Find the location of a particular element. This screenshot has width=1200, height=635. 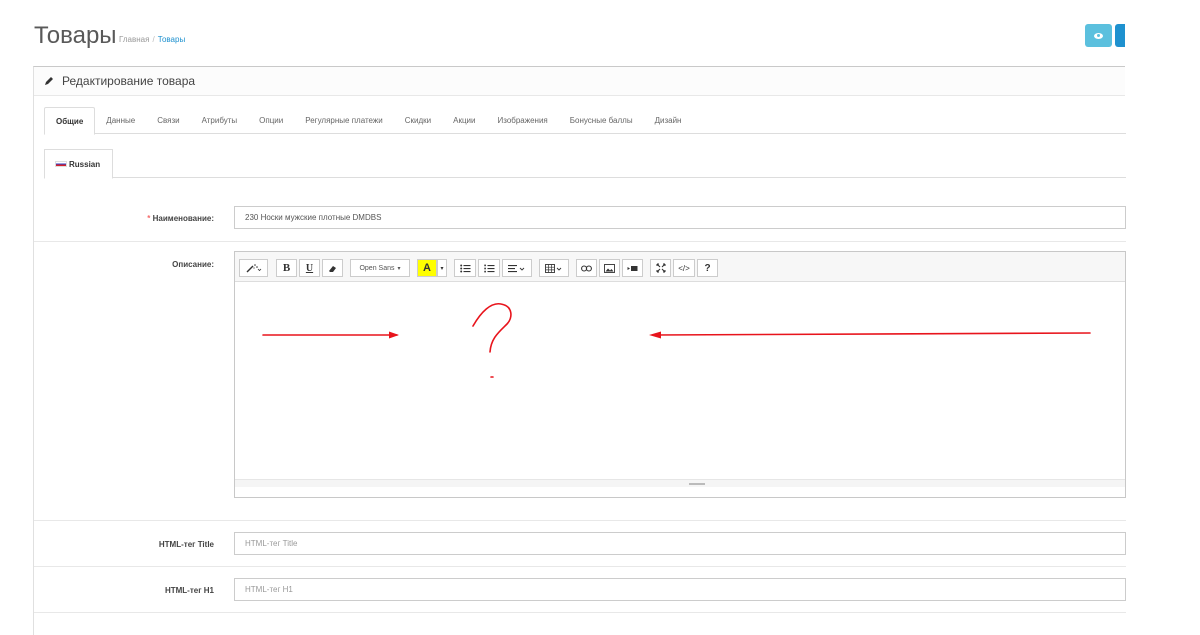

page-title: Товары is located at coordinates (75, 35).